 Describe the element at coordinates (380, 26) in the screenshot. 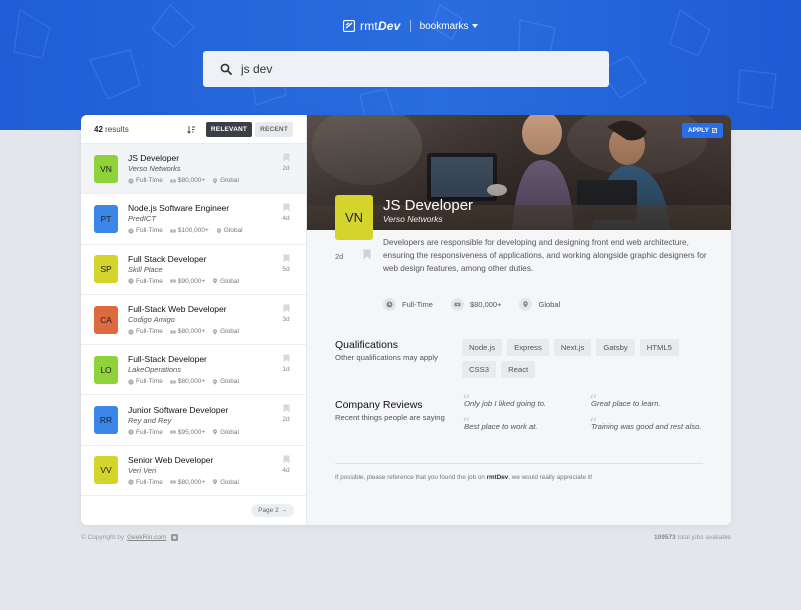

I see `brand-name: rmtDev` at that location.